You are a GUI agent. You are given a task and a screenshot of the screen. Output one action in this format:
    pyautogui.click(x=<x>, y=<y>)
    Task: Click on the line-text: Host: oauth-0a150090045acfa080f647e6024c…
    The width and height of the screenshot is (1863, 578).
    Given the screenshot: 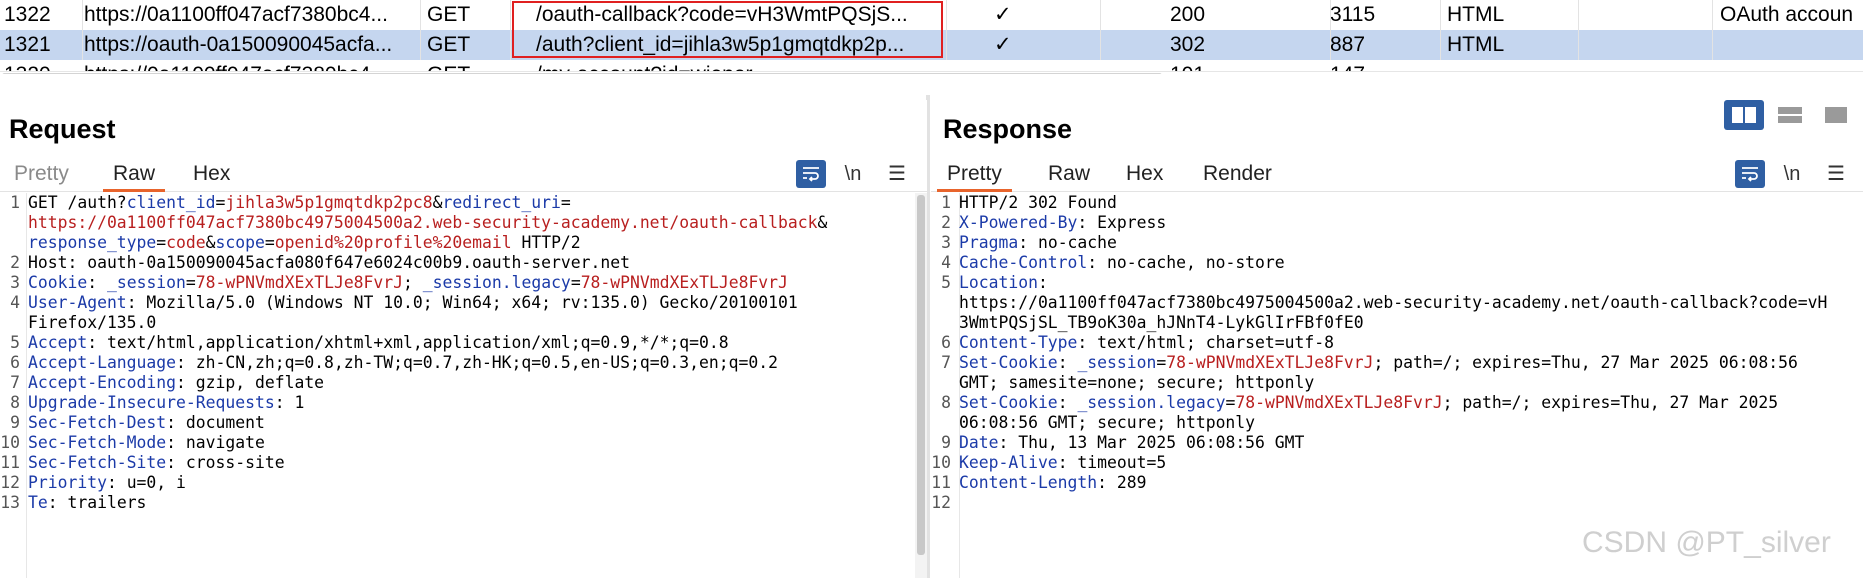 What is the action you would take?
    pyautogui.click(x=329, y=263)
    